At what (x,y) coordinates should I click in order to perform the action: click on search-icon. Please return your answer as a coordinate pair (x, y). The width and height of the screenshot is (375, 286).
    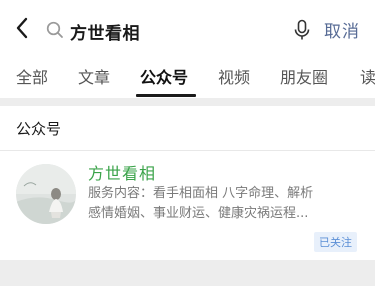
    Looking at the image, I should click on (54, 29).